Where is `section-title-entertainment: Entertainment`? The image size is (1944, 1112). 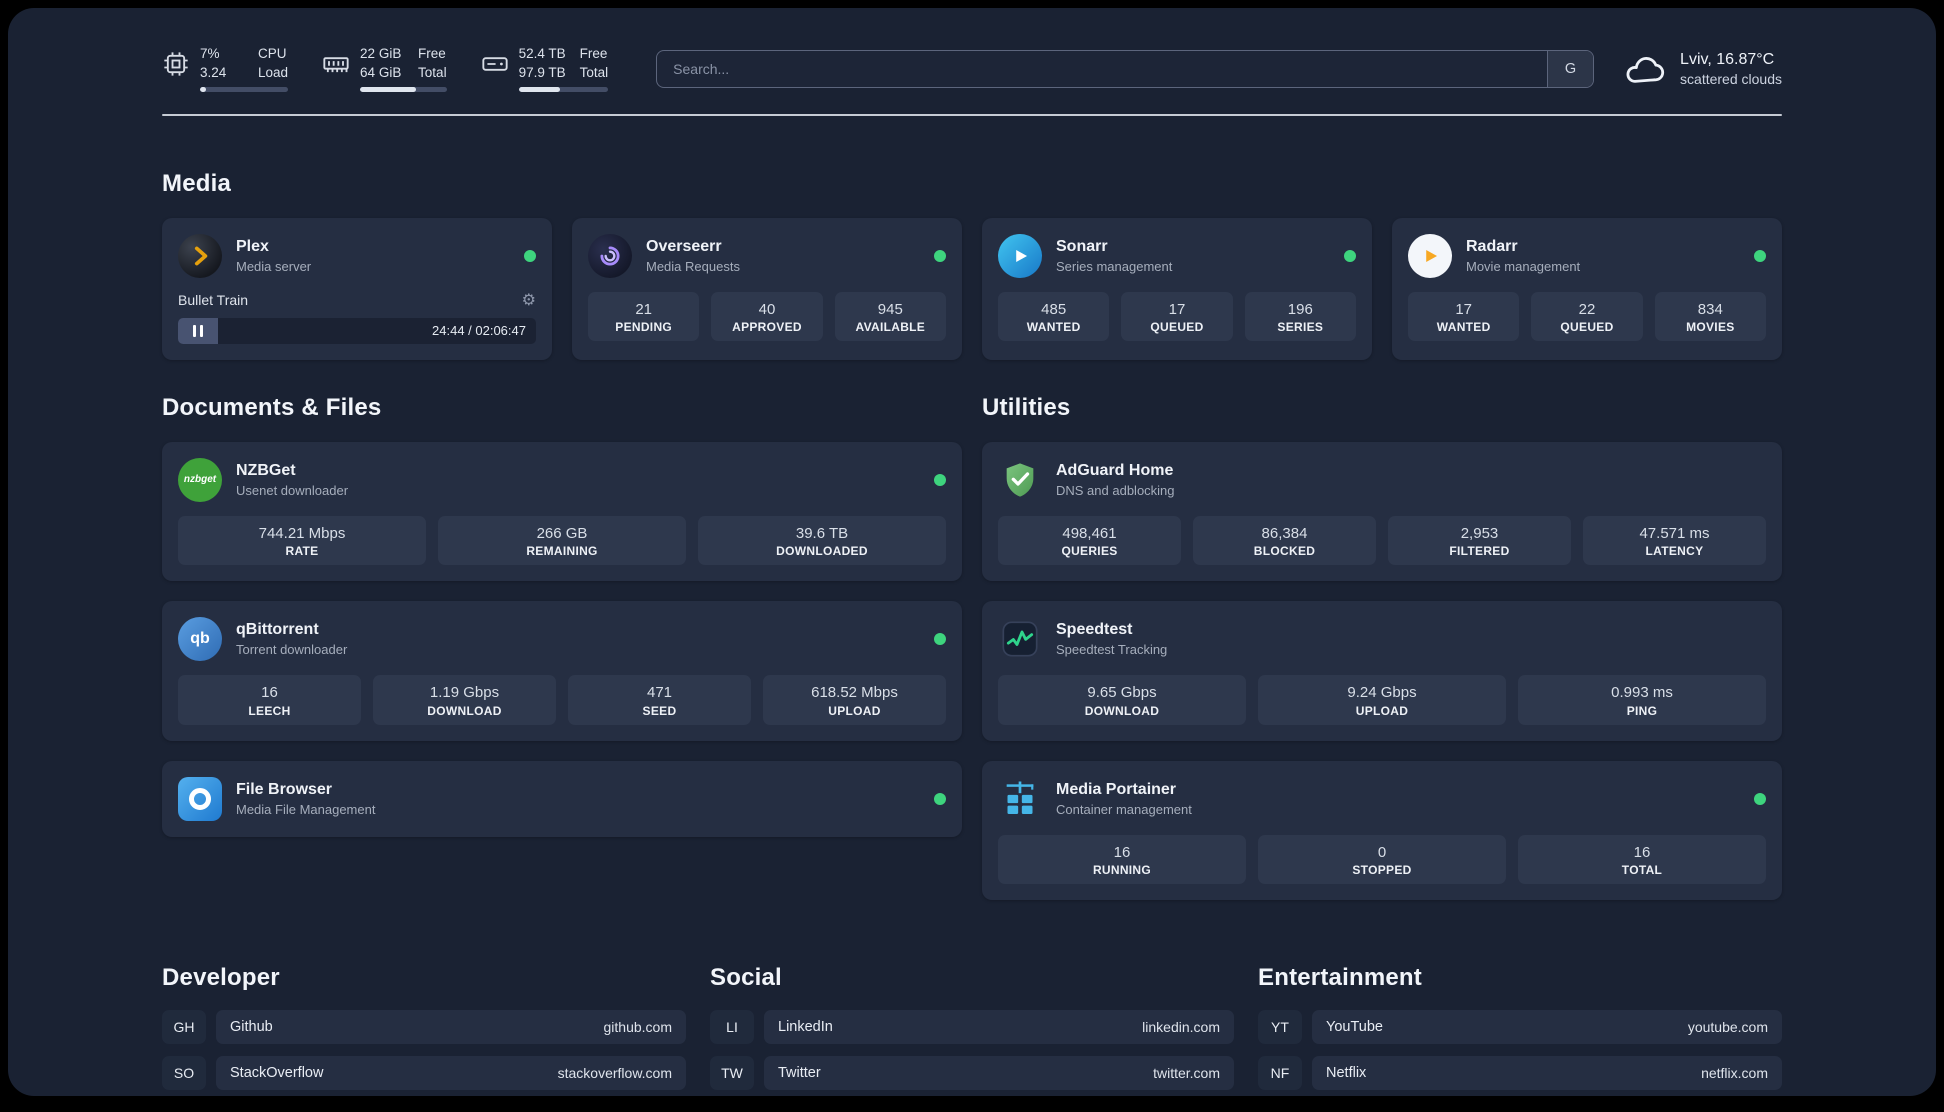
section-title-entertainment: Entertainment is located at coordinates (1340, 978).